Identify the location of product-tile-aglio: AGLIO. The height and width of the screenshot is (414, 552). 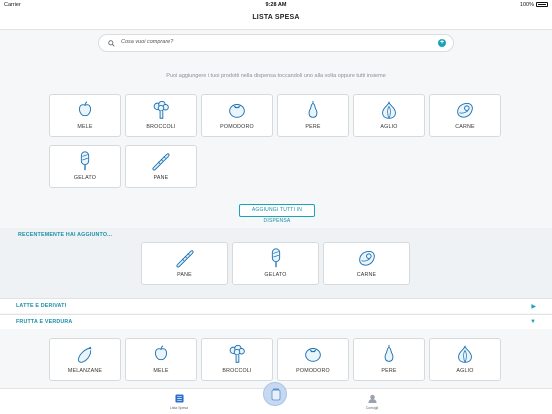
(465, 359).